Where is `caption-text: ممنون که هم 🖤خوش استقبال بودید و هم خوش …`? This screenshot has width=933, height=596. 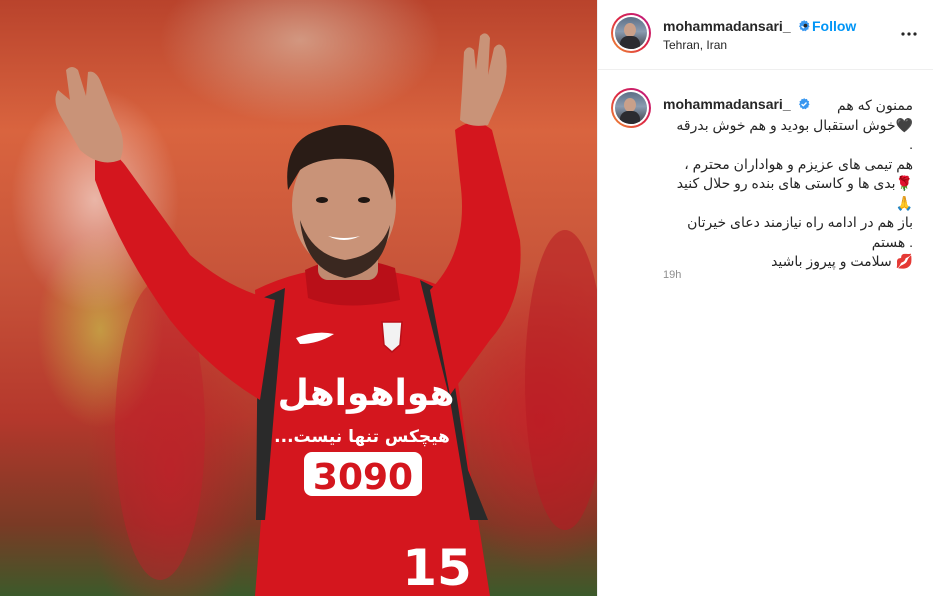 caption-text: ممنون که هم 🖤خوش استقبال بودید و هم خوش … is located at coordinates (788, 184).